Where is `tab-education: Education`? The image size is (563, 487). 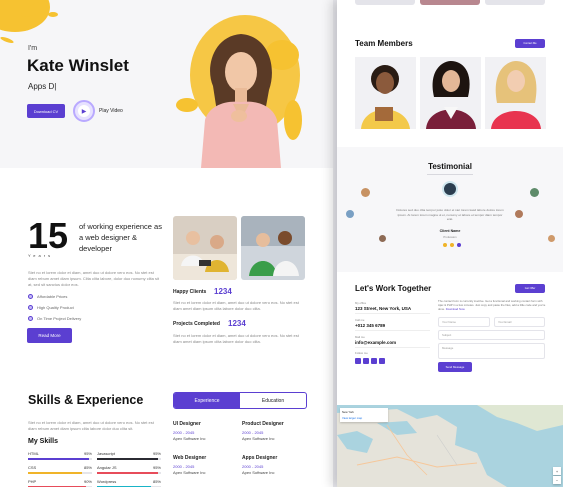
tab-education: Education is located at coordinates (273, 400).